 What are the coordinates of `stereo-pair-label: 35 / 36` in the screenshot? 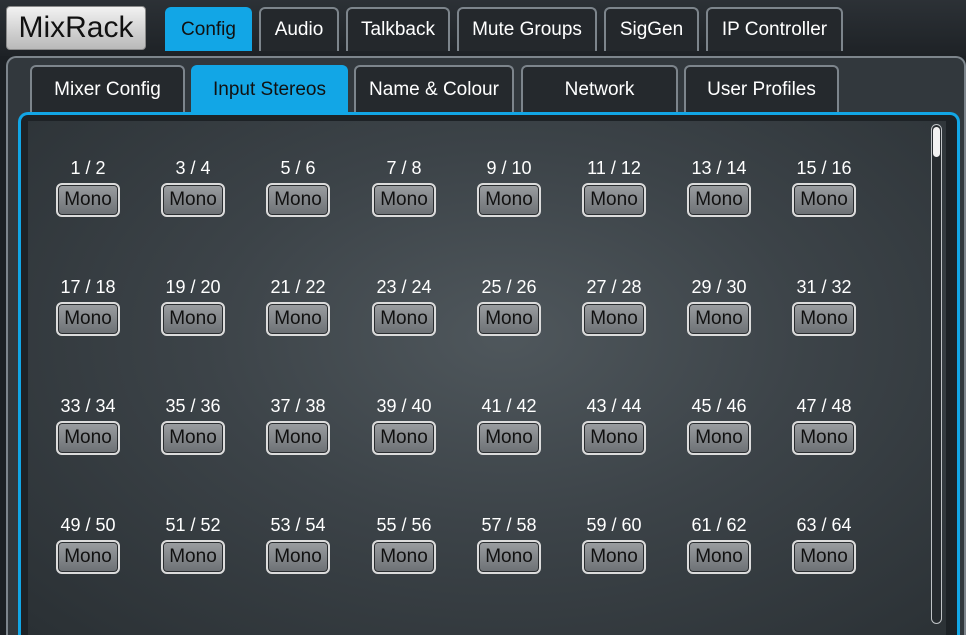 It's located at (193, 406).